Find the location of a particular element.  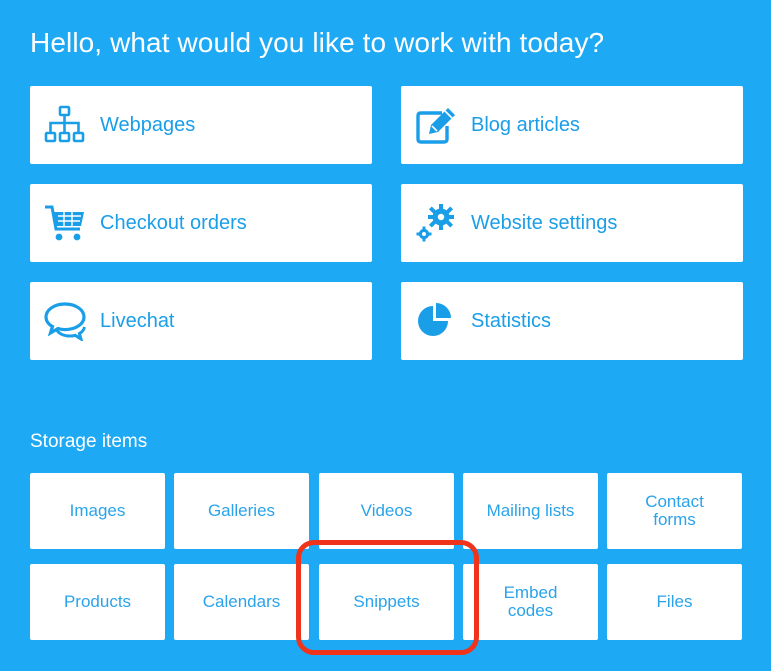

storage-item-contact-forms: Contact forms is located at coordinates (674, 511).